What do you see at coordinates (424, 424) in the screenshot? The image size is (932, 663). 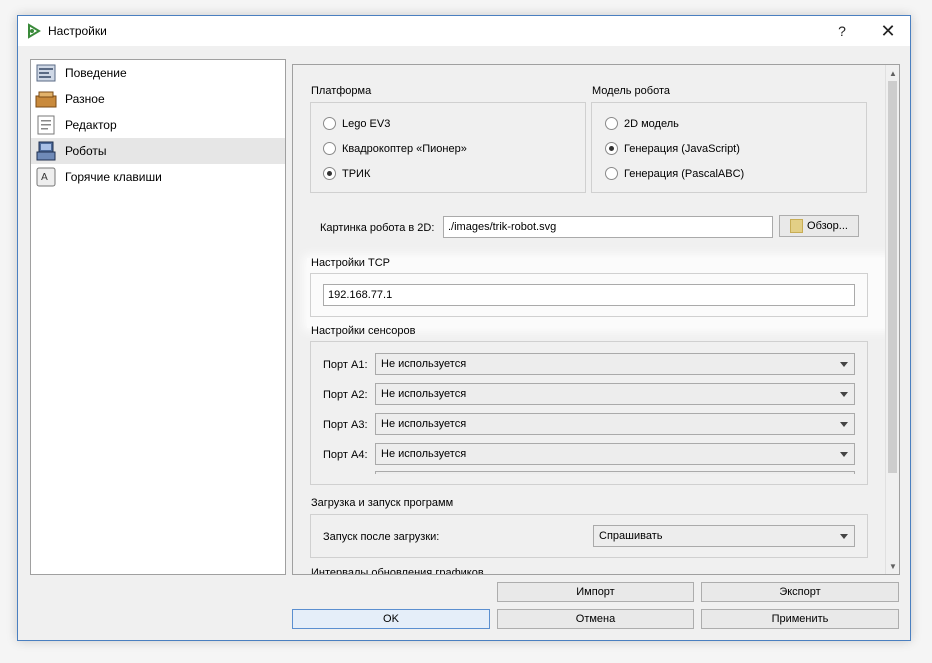 I see `port-a3-value: Не используется` at bounding box center [424, 424].